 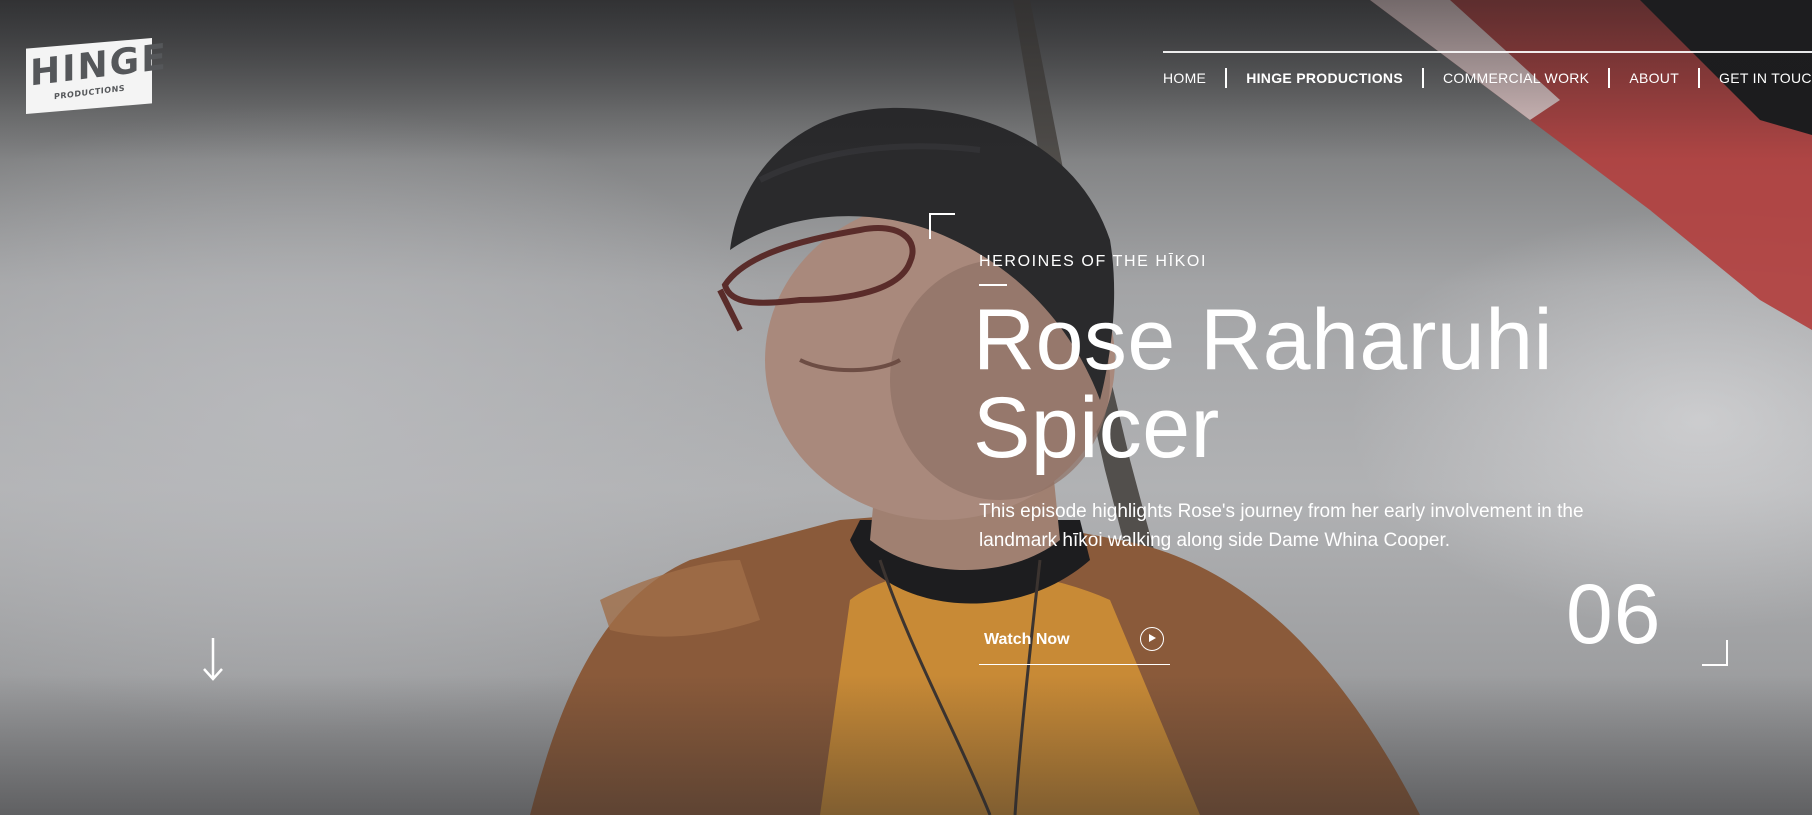 I want to click on nav-item-about: ABOUT, so click(x=1654, y=78).